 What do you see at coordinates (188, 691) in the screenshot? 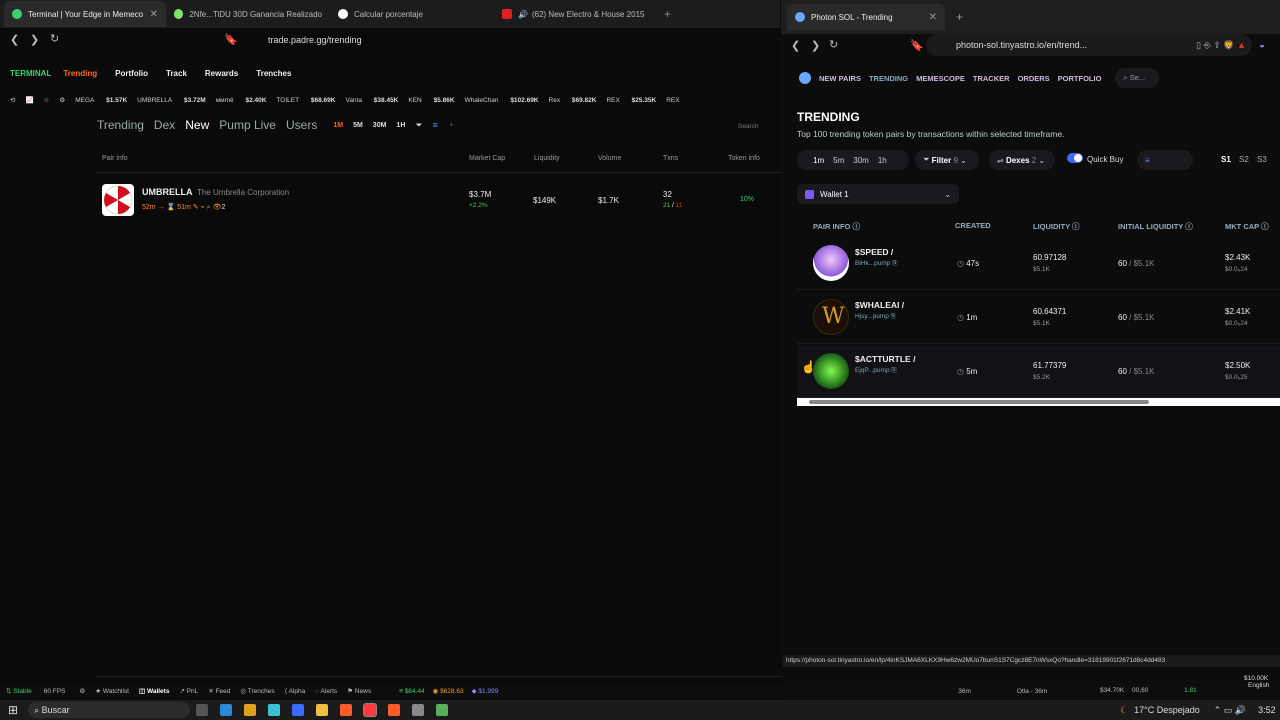
I see `bottom-pnl: ↗ PnL` at bounding box center [188, 691].